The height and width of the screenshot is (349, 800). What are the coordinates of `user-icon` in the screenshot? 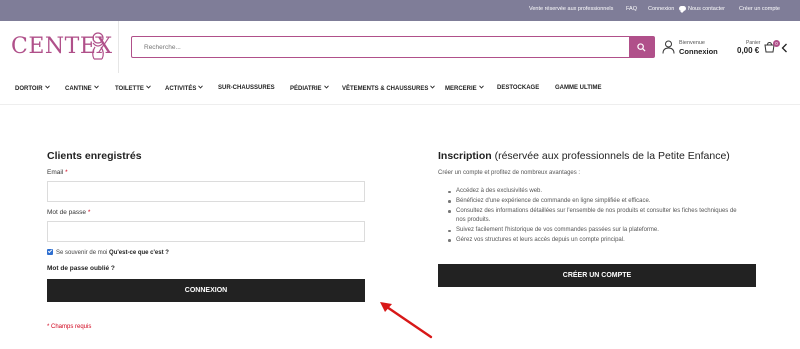 It's located at (668, 47).